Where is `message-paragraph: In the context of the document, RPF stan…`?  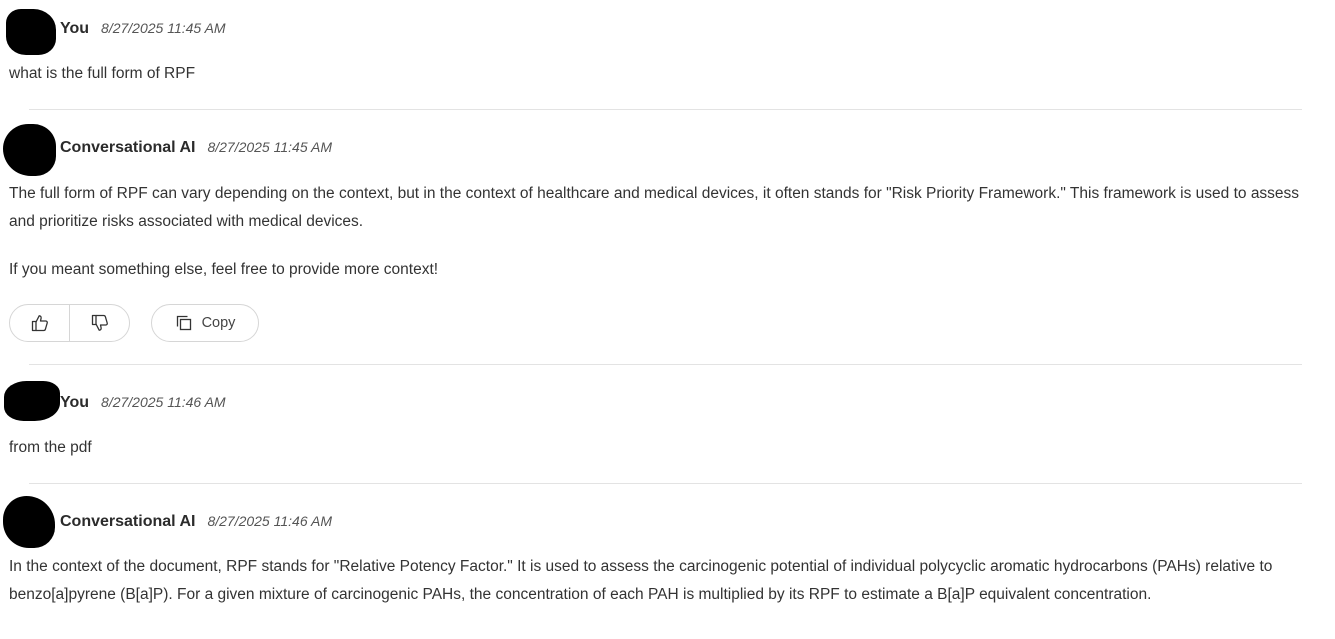
message-paragraph: In the context of the document, RPF stan… is located at coordinates (641, 580).